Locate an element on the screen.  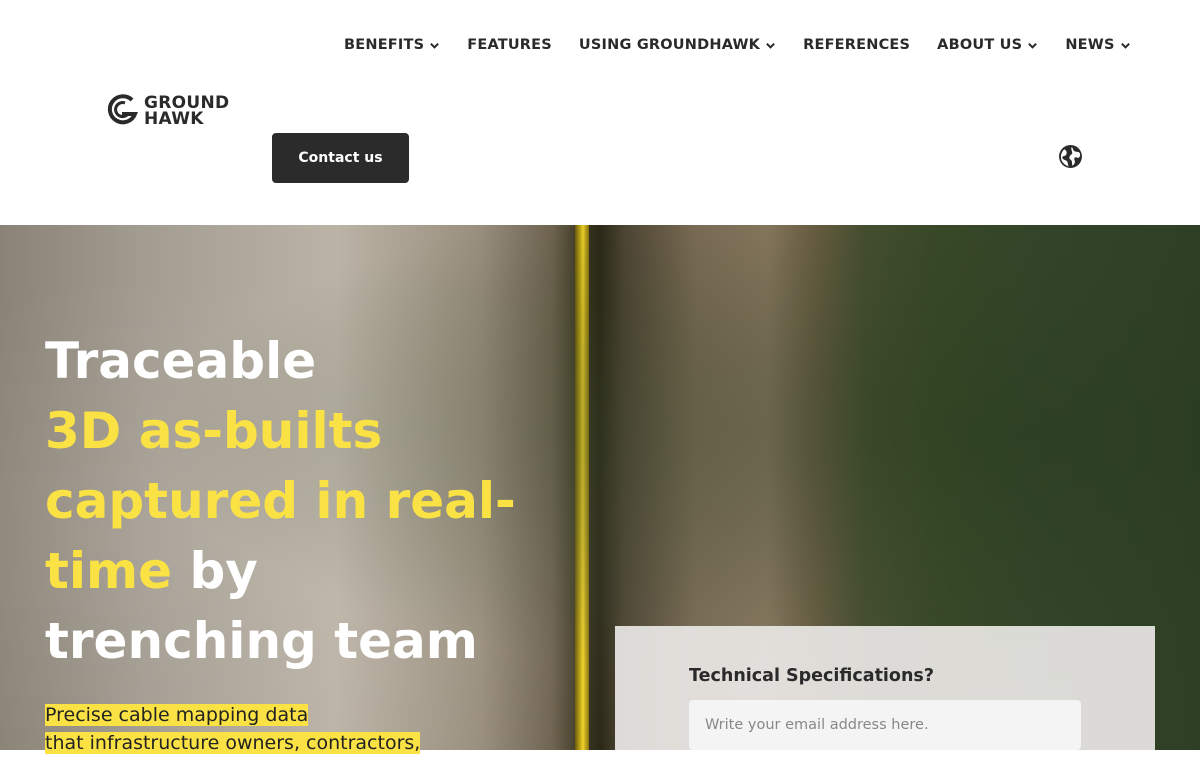
nav-item-benefits: BENEFITS is located at coordinates (392, 45).